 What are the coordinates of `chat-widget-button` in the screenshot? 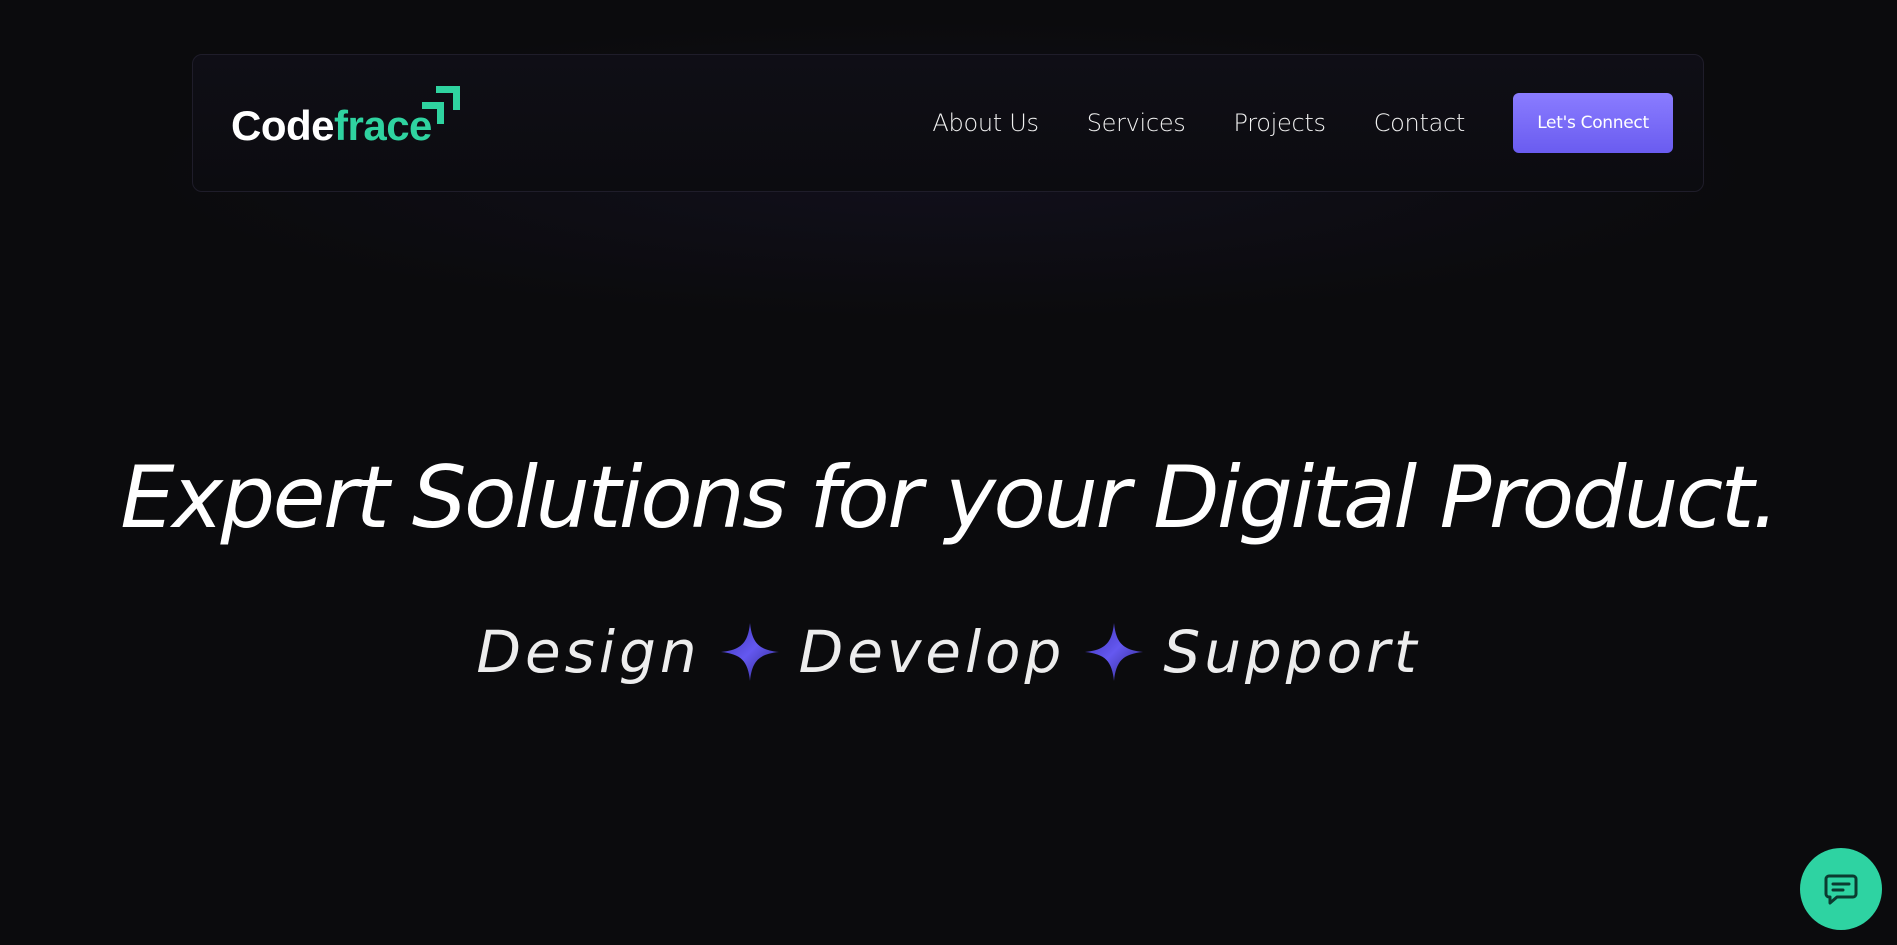 It's located at (1841, 889).